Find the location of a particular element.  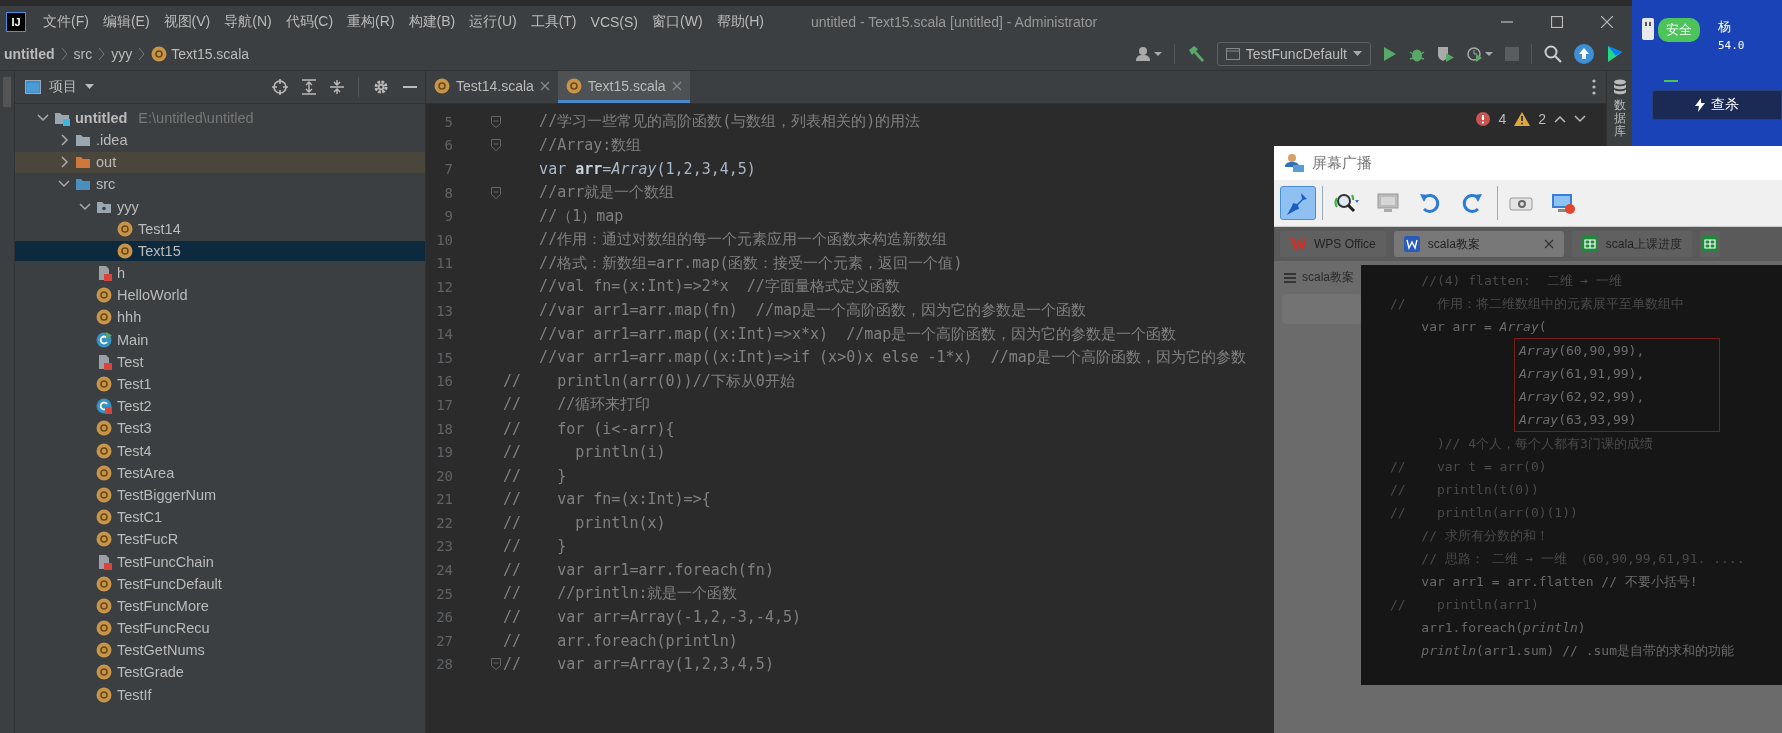

breadcrumb: src is located at coordinates (83, 54).